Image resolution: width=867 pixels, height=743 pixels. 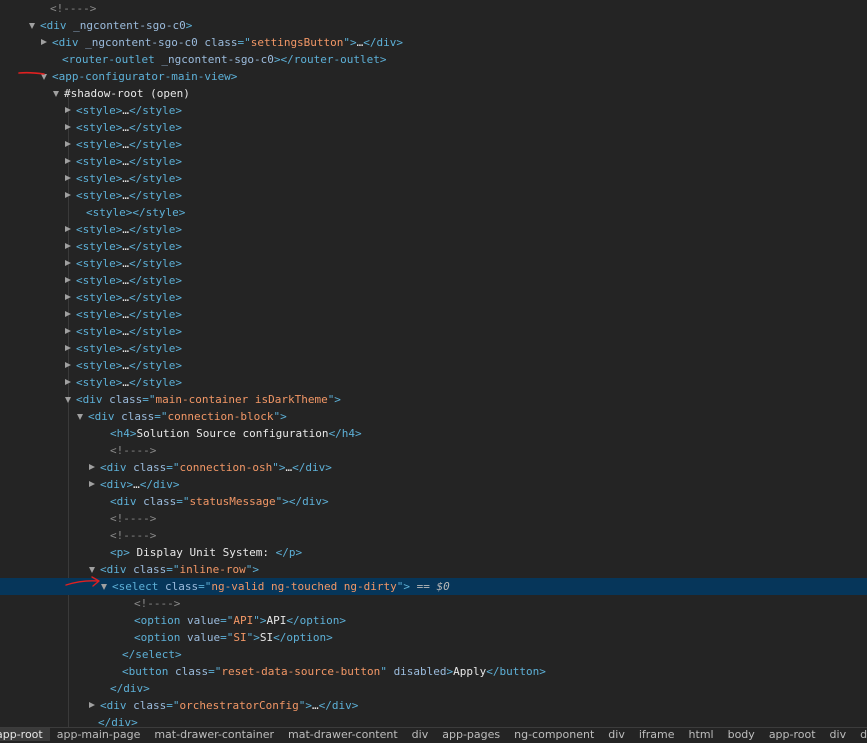 I want to click on tree-row: #shadow-root (open), so click(x=433, y=93).